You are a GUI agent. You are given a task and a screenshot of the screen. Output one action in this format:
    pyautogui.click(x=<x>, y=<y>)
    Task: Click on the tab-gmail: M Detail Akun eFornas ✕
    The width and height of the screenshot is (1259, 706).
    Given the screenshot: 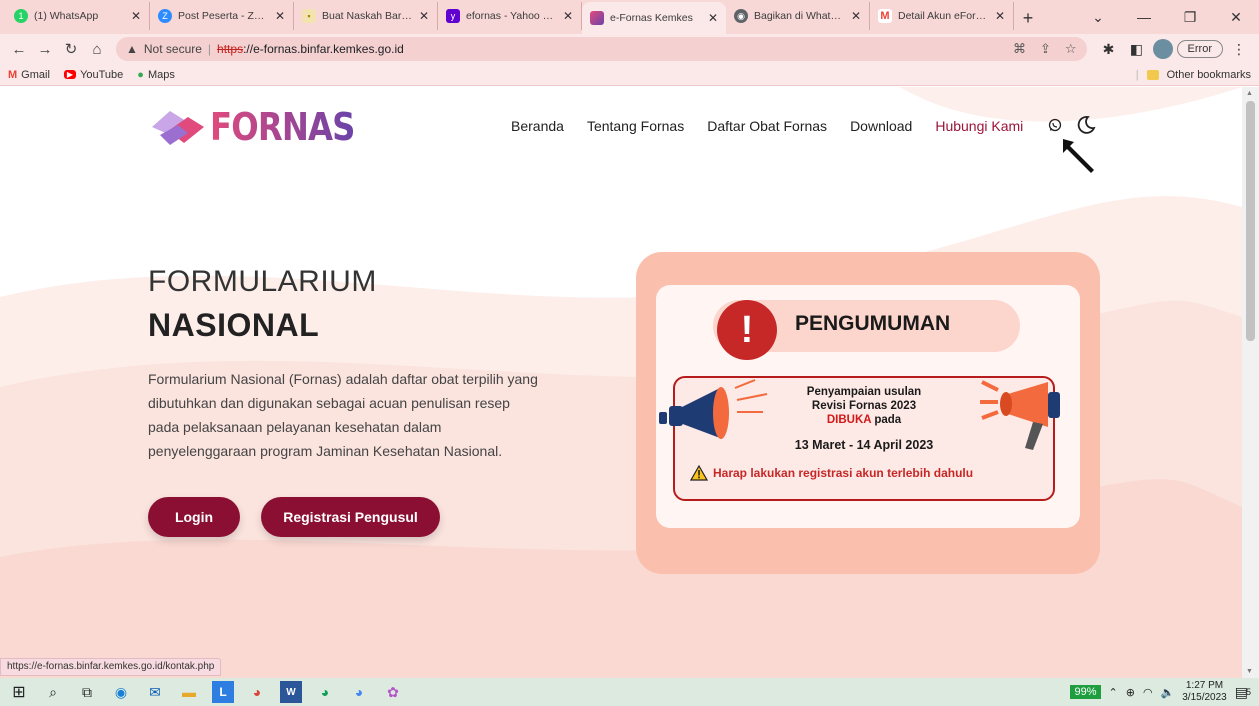 What is the action you would take?
    pyautogui.click(x=942, y=16)
    